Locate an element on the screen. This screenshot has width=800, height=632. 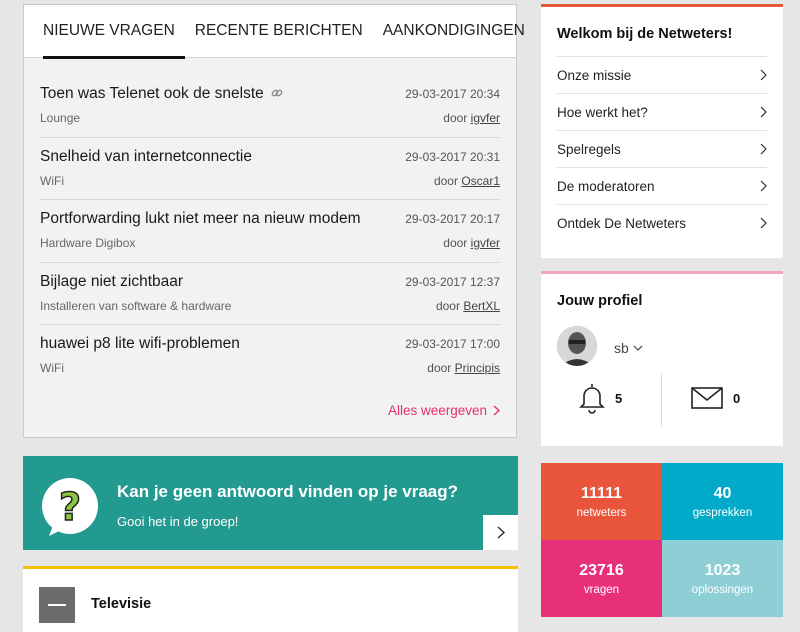
question-category: Installeren van software & hardware is located at coordinates (135, 306).